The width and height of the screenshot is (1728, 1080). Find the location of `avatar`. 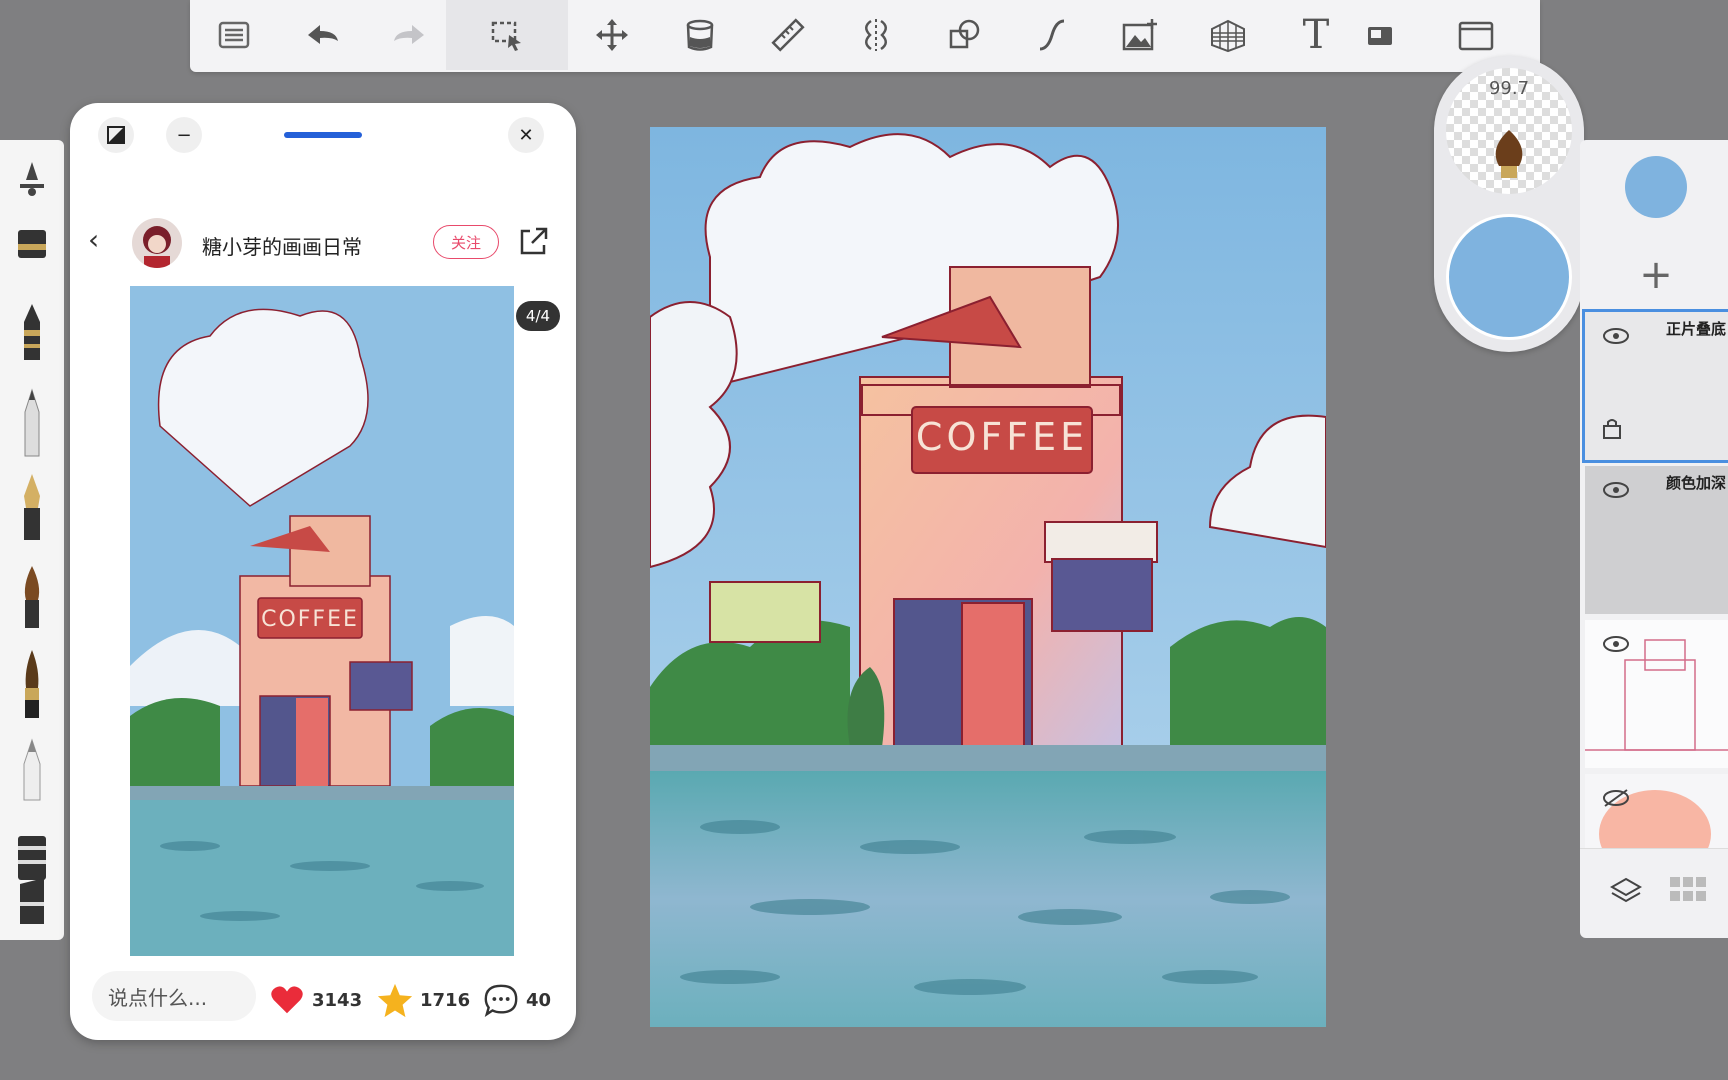

avatar is located at coordinates (157, 243).